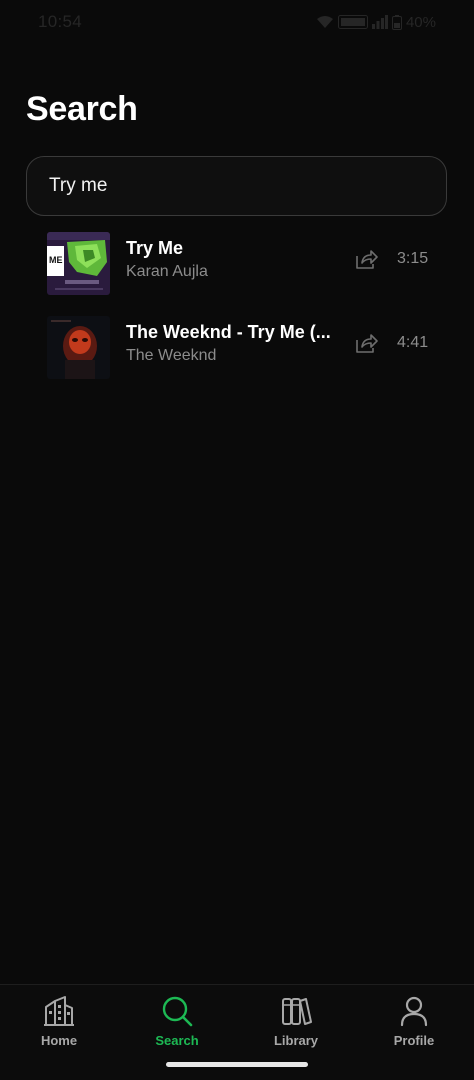  What do you see at coordinates (413, 342) in the screenshot?
I see `track-duration: 4:41` at bounding box center [413, 342].